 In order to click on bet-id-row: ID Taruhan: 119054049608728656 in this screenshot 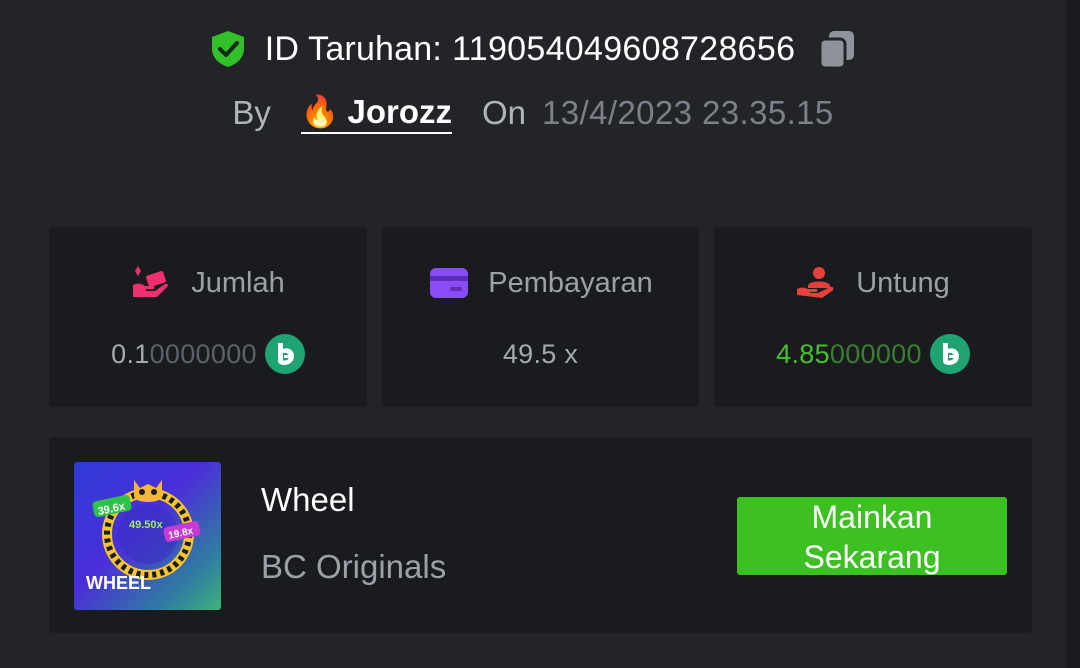, I will do `click(533, 49)`.